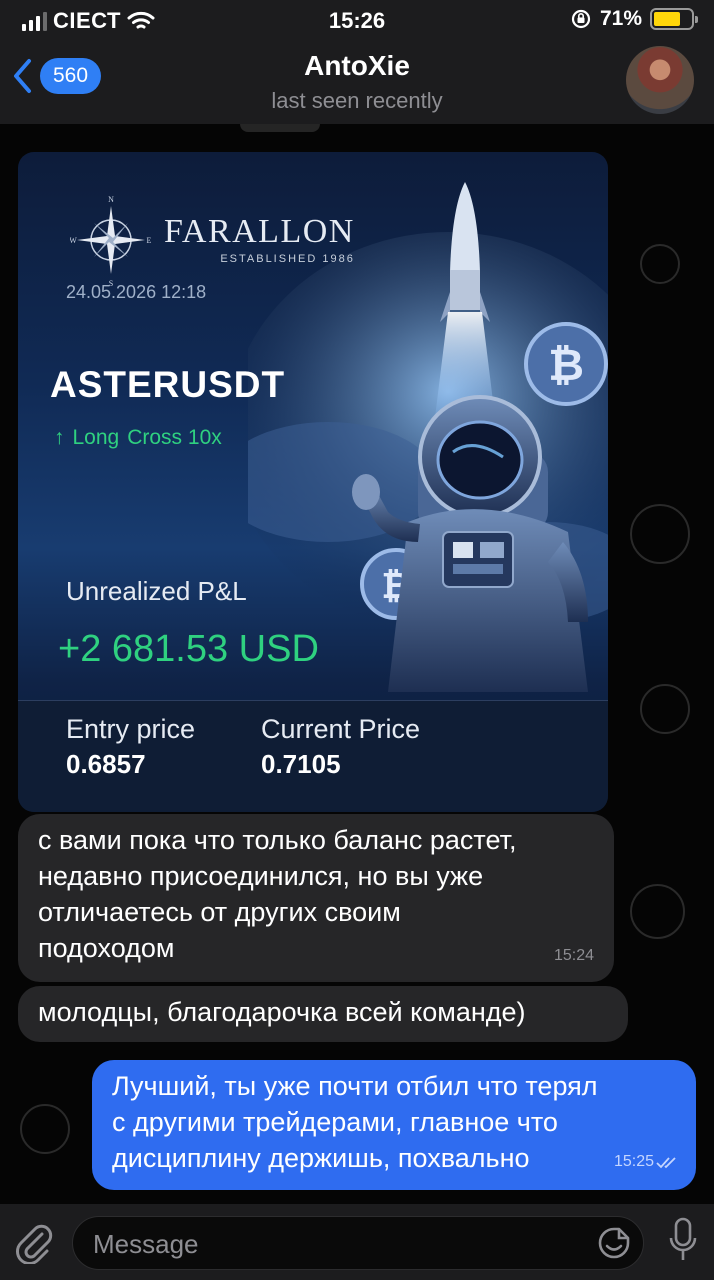 The image size is (714, 1280). Describe the element at coordinates (96, 437) in the screenshot. I see `position-side: Long` at that location.